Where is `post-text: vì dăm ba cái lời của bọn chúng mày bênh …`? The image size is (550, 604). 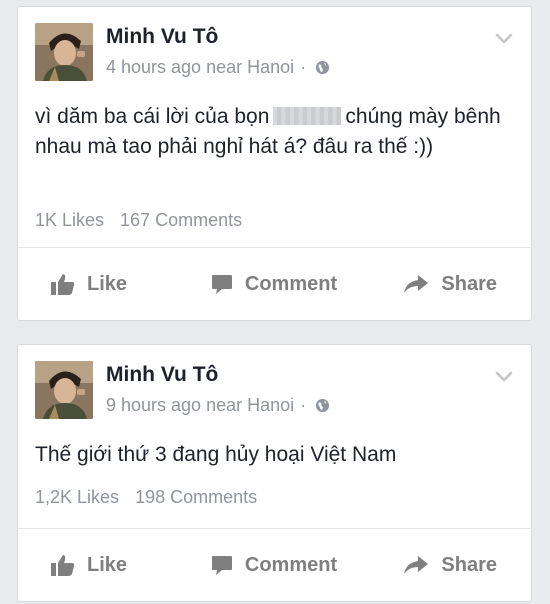
post-text: vì dăm ba cái lời của bọn chúng mày bênh … is located at coordinates (272, 132).